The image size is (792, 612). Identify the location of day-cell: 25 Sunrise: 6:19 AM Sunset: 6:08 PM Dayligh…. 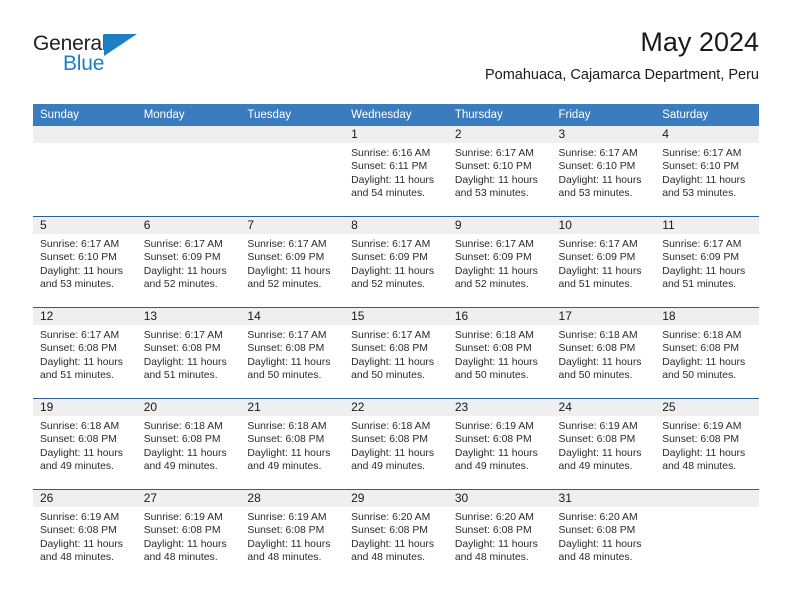
(707, 444).